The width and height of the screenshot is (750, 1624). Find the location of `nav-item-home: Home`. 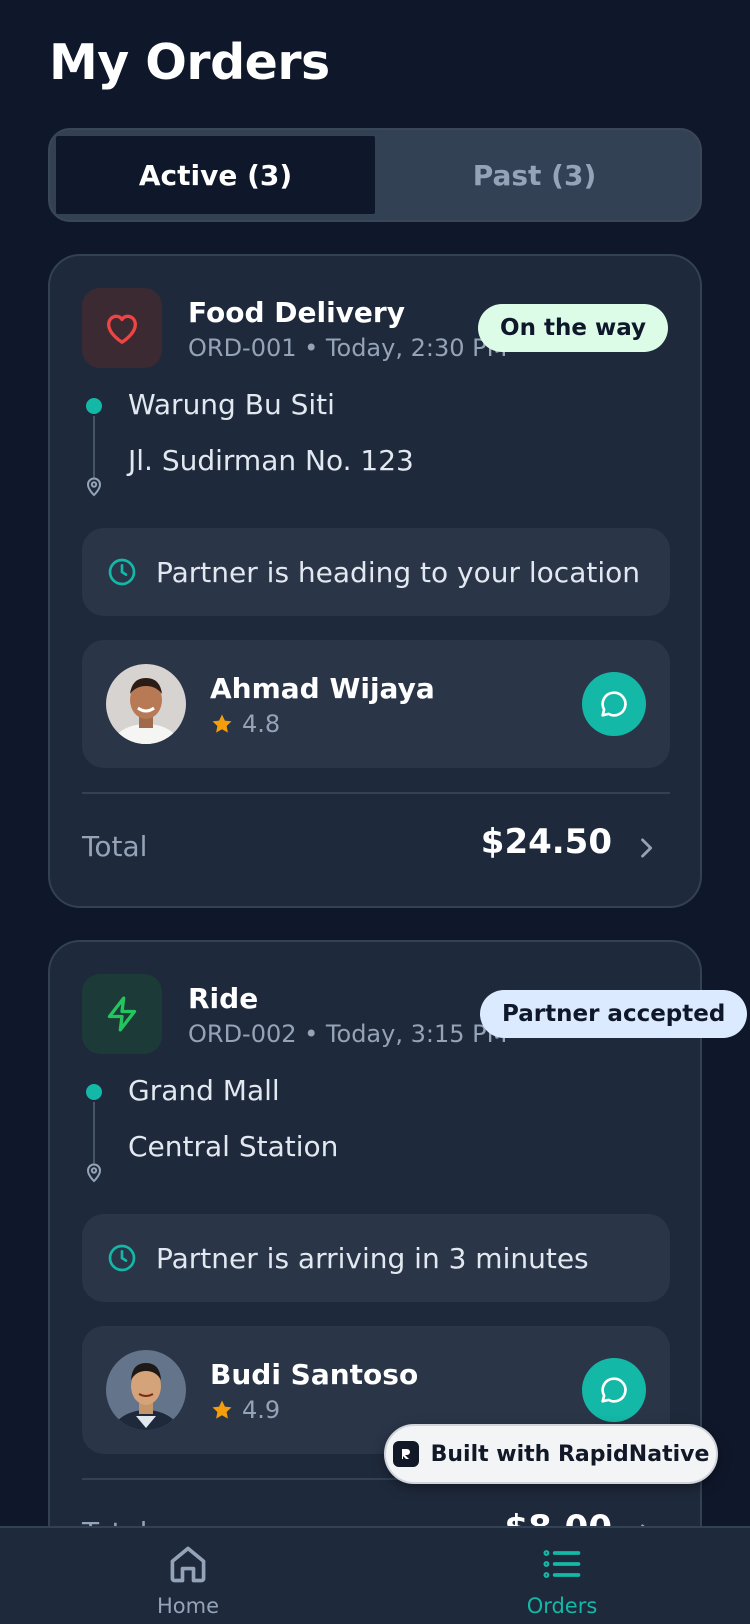

nav-item-home: Home is located at coordinates (188, 1580).